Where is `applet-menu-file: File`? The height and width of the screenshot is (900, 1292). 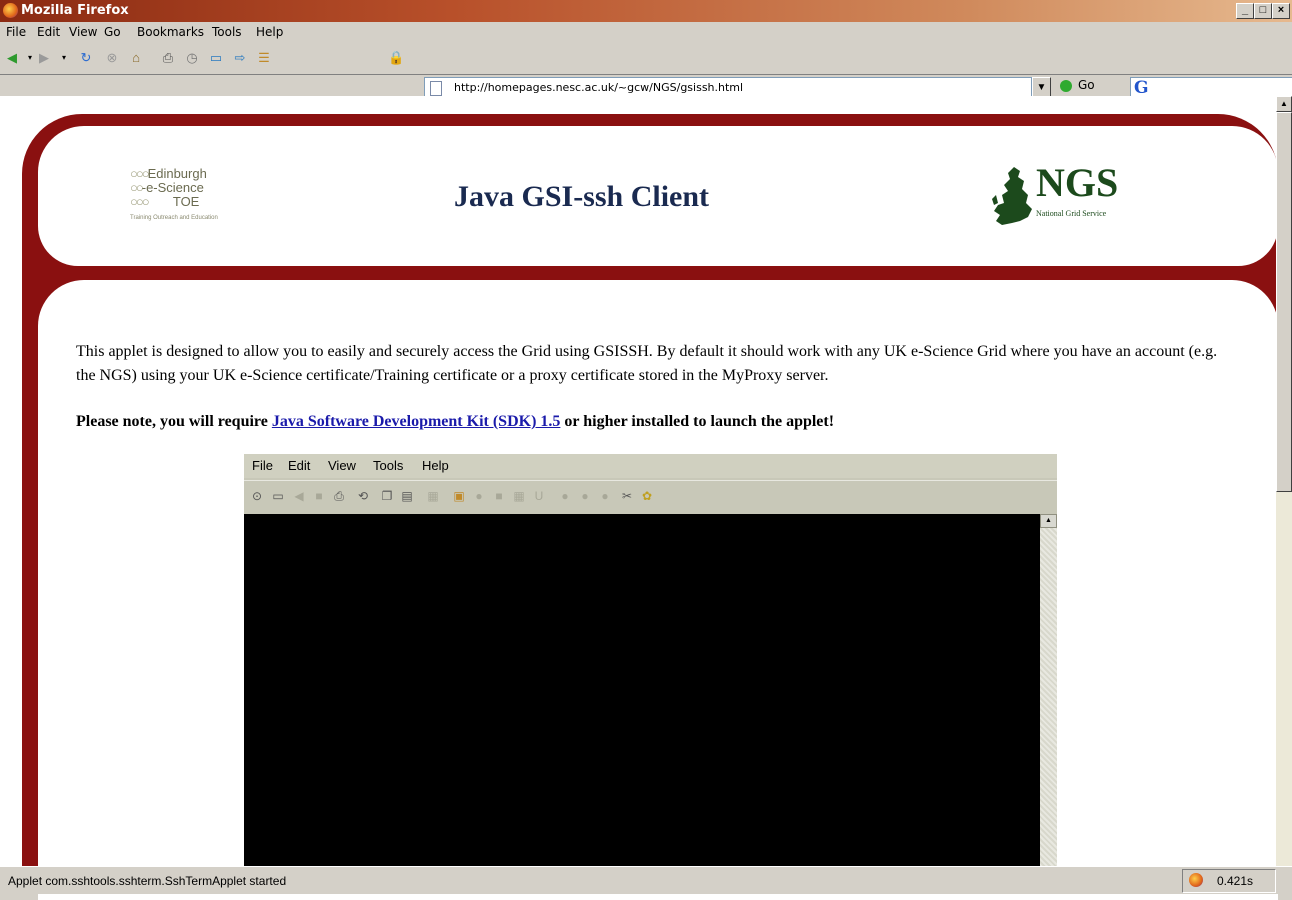 applet-menu-file: File is located at coordinates (262, 465).